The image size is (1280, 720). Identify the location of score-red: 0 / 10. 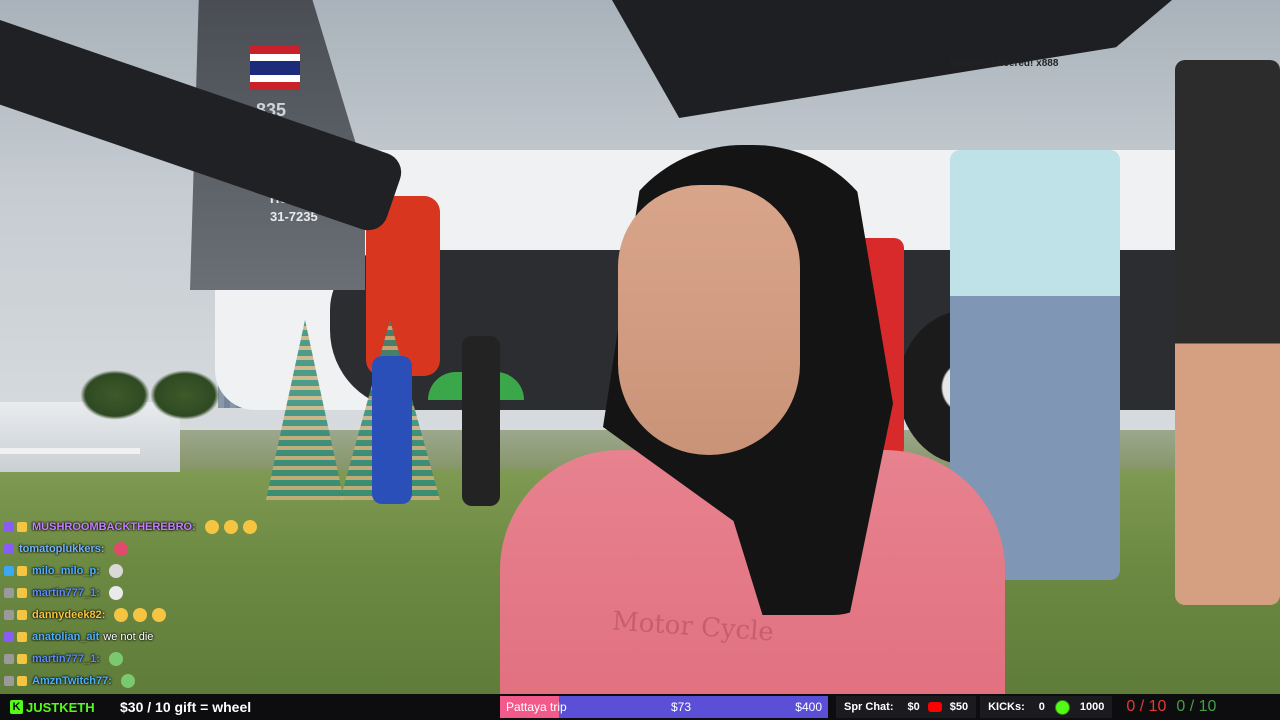
(1146, 706).